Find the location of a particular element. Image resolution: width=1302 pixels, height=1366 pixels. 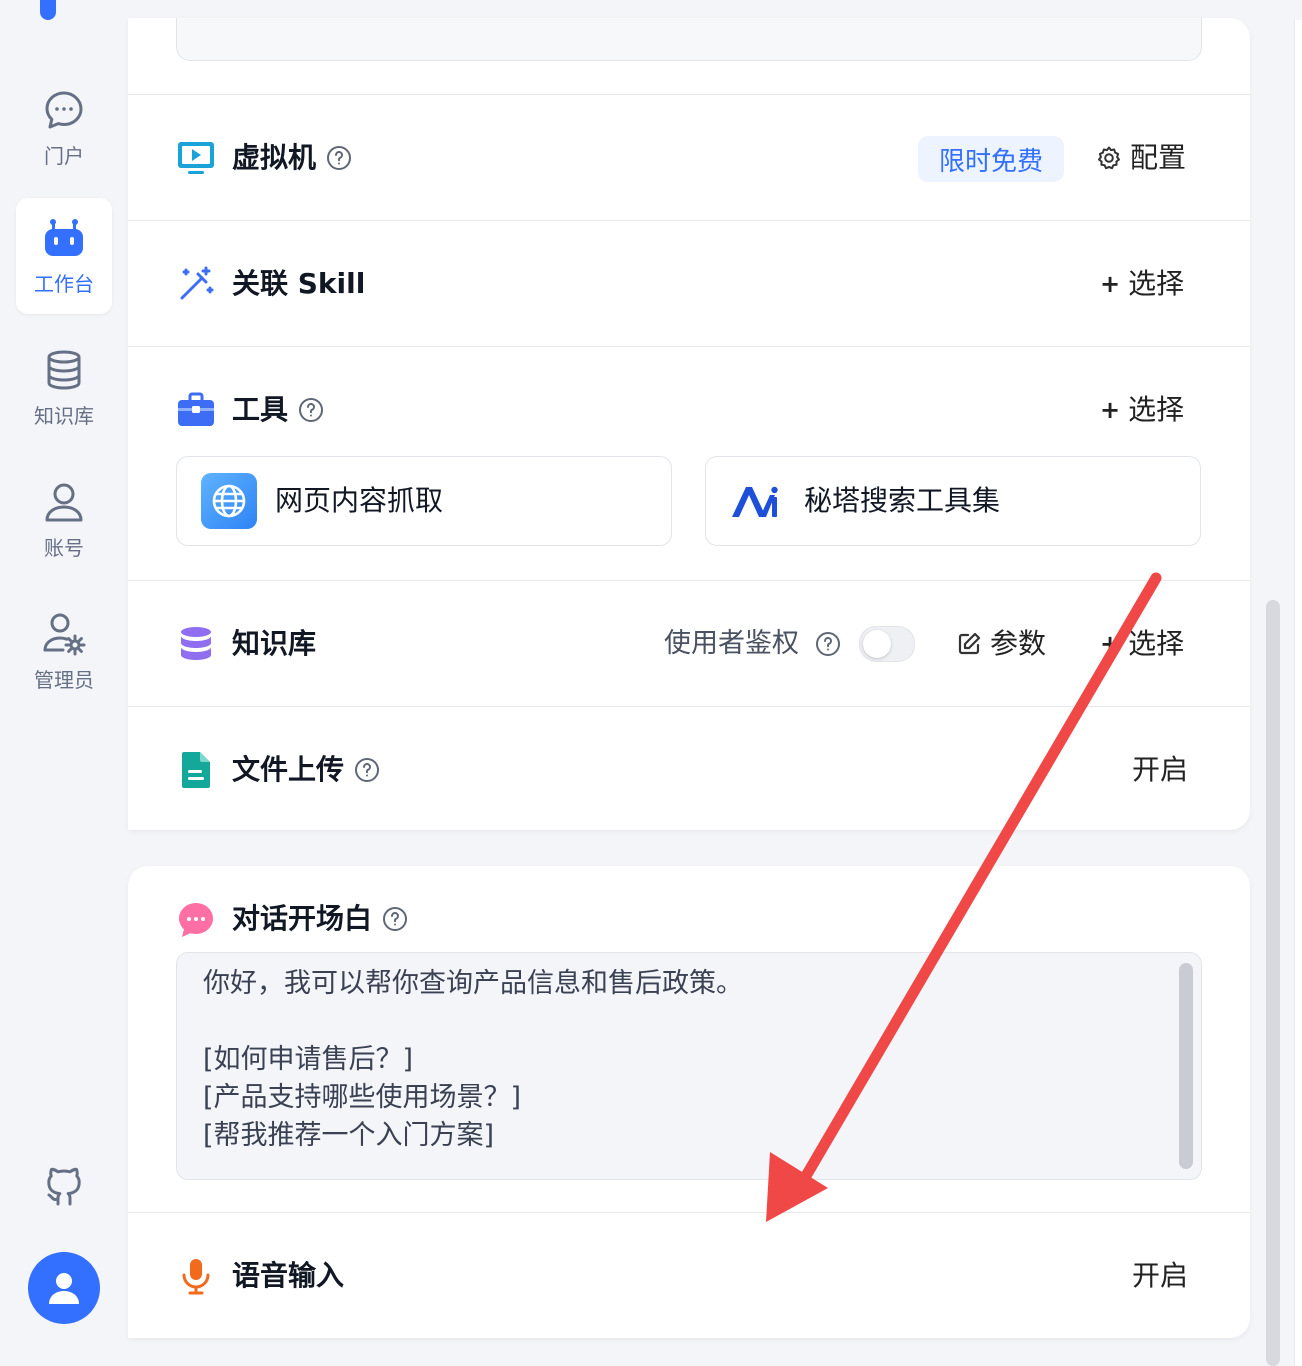

user-icon is located at coordinates (64, 502).